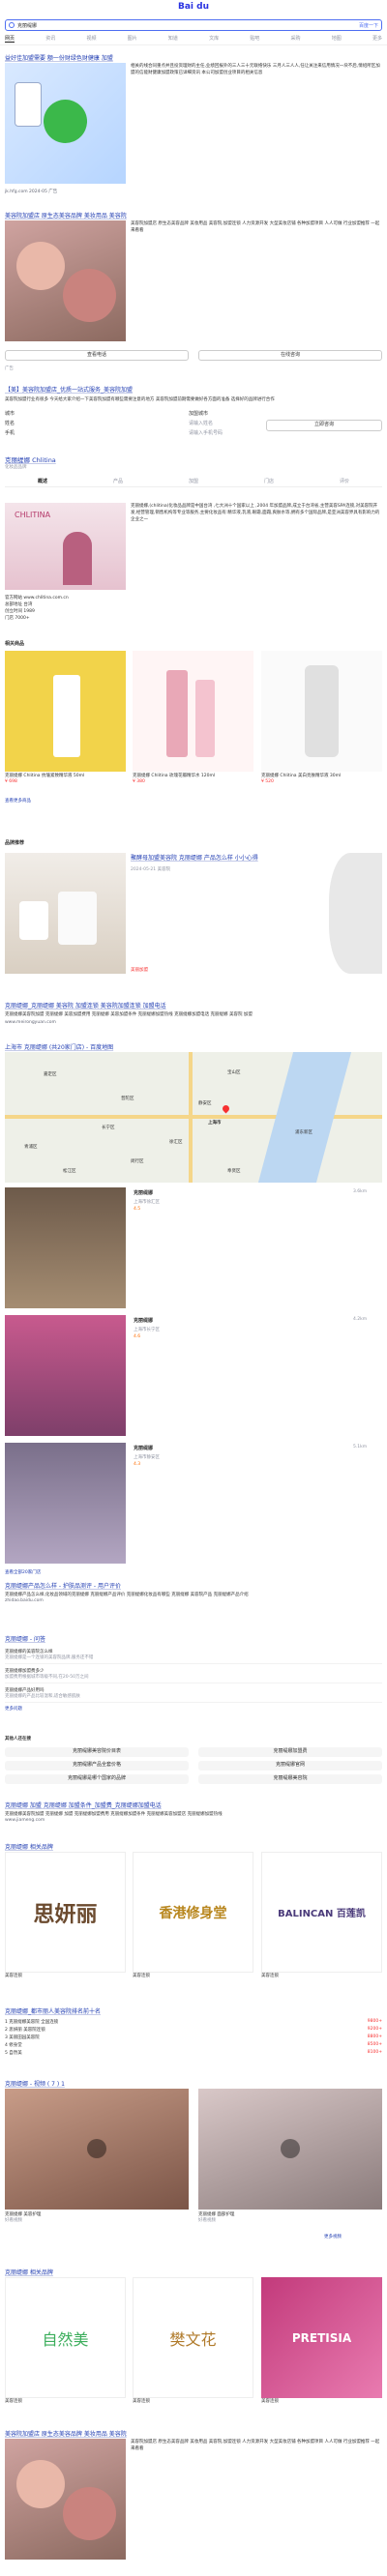 The image size is (387, 2576). I want to click on ranking-title: 克丽缇娜_都市丽人美容院排名前十名, so click(193, 2010).